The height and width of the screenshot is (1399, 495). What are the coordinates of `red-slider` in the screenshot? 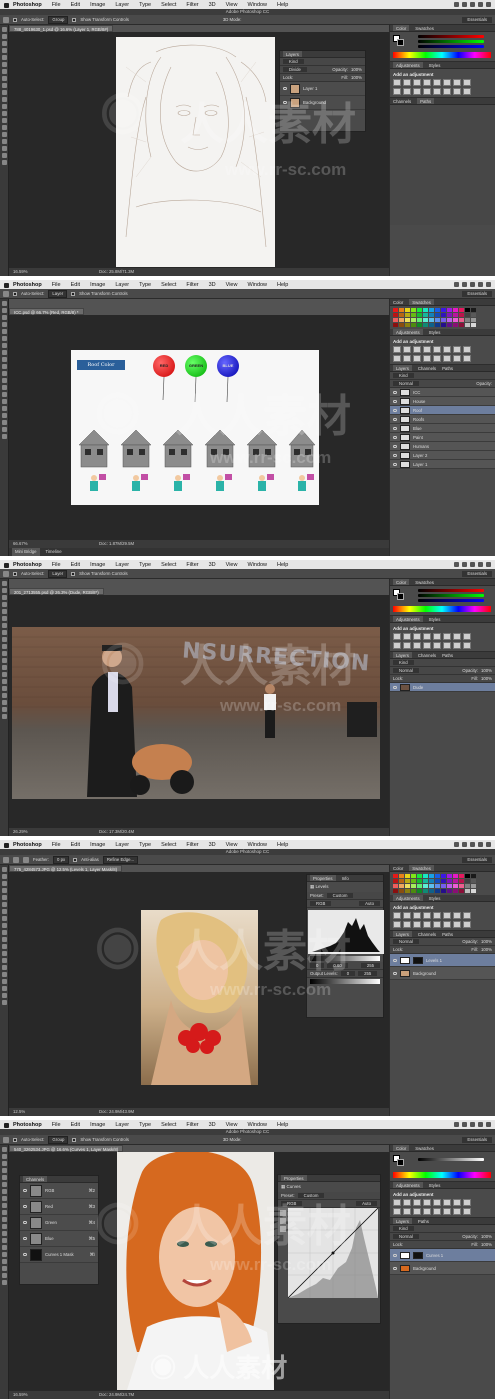 It's located at (451, 590).